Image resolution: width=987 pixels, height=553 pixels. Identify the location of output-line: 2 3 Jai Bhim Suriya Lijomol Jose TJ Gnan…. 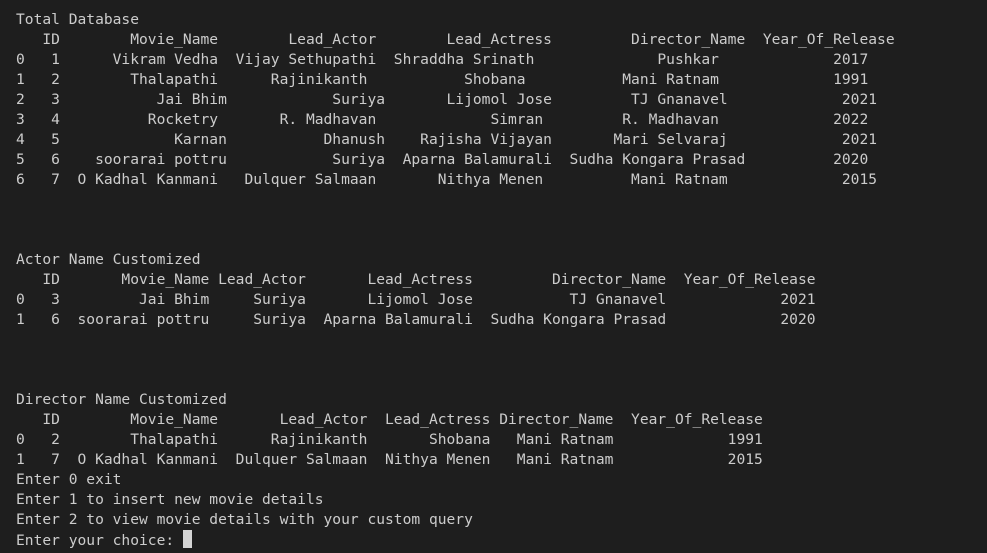
(447, 99).